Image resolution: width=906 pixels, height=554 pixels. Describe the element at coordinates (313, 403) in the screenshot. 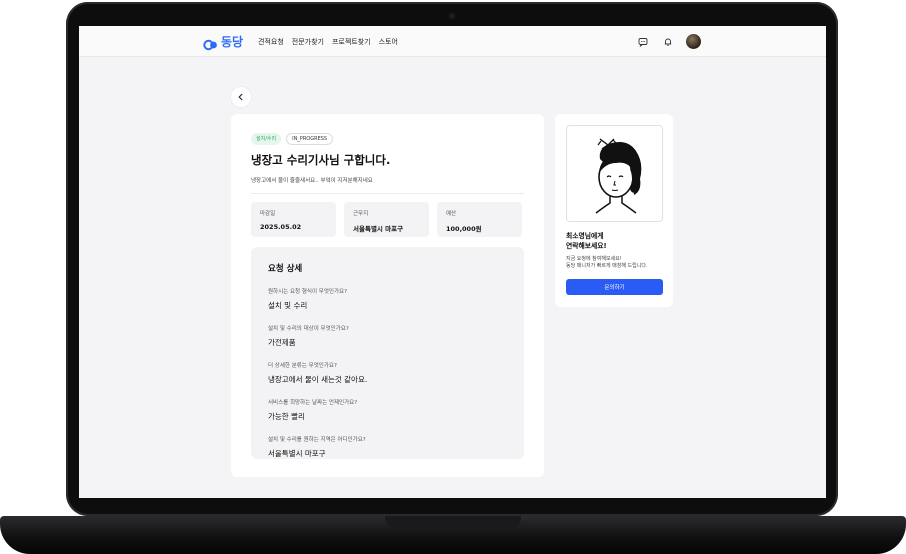

I see `detail-question: 서비스를 희망하는 날짜는 언제인가요?` at that location.